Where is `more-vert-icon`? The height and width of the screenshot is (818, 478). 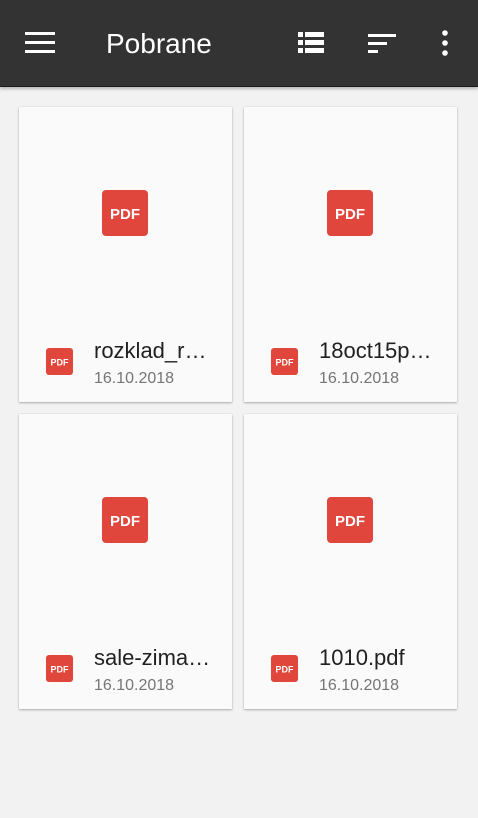 more-vert-icon is located at coordinates (445, 43).